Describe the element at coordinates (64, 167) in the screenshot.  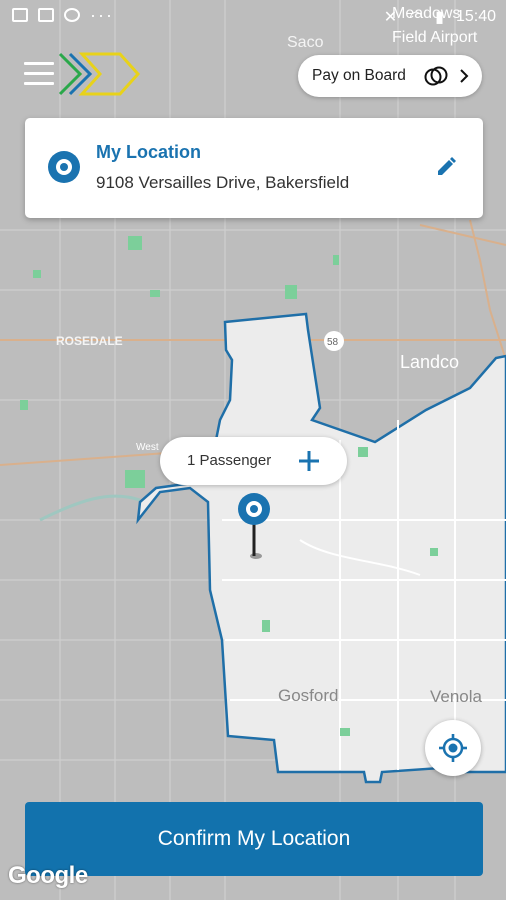
I see `location-target-icon` at that location.